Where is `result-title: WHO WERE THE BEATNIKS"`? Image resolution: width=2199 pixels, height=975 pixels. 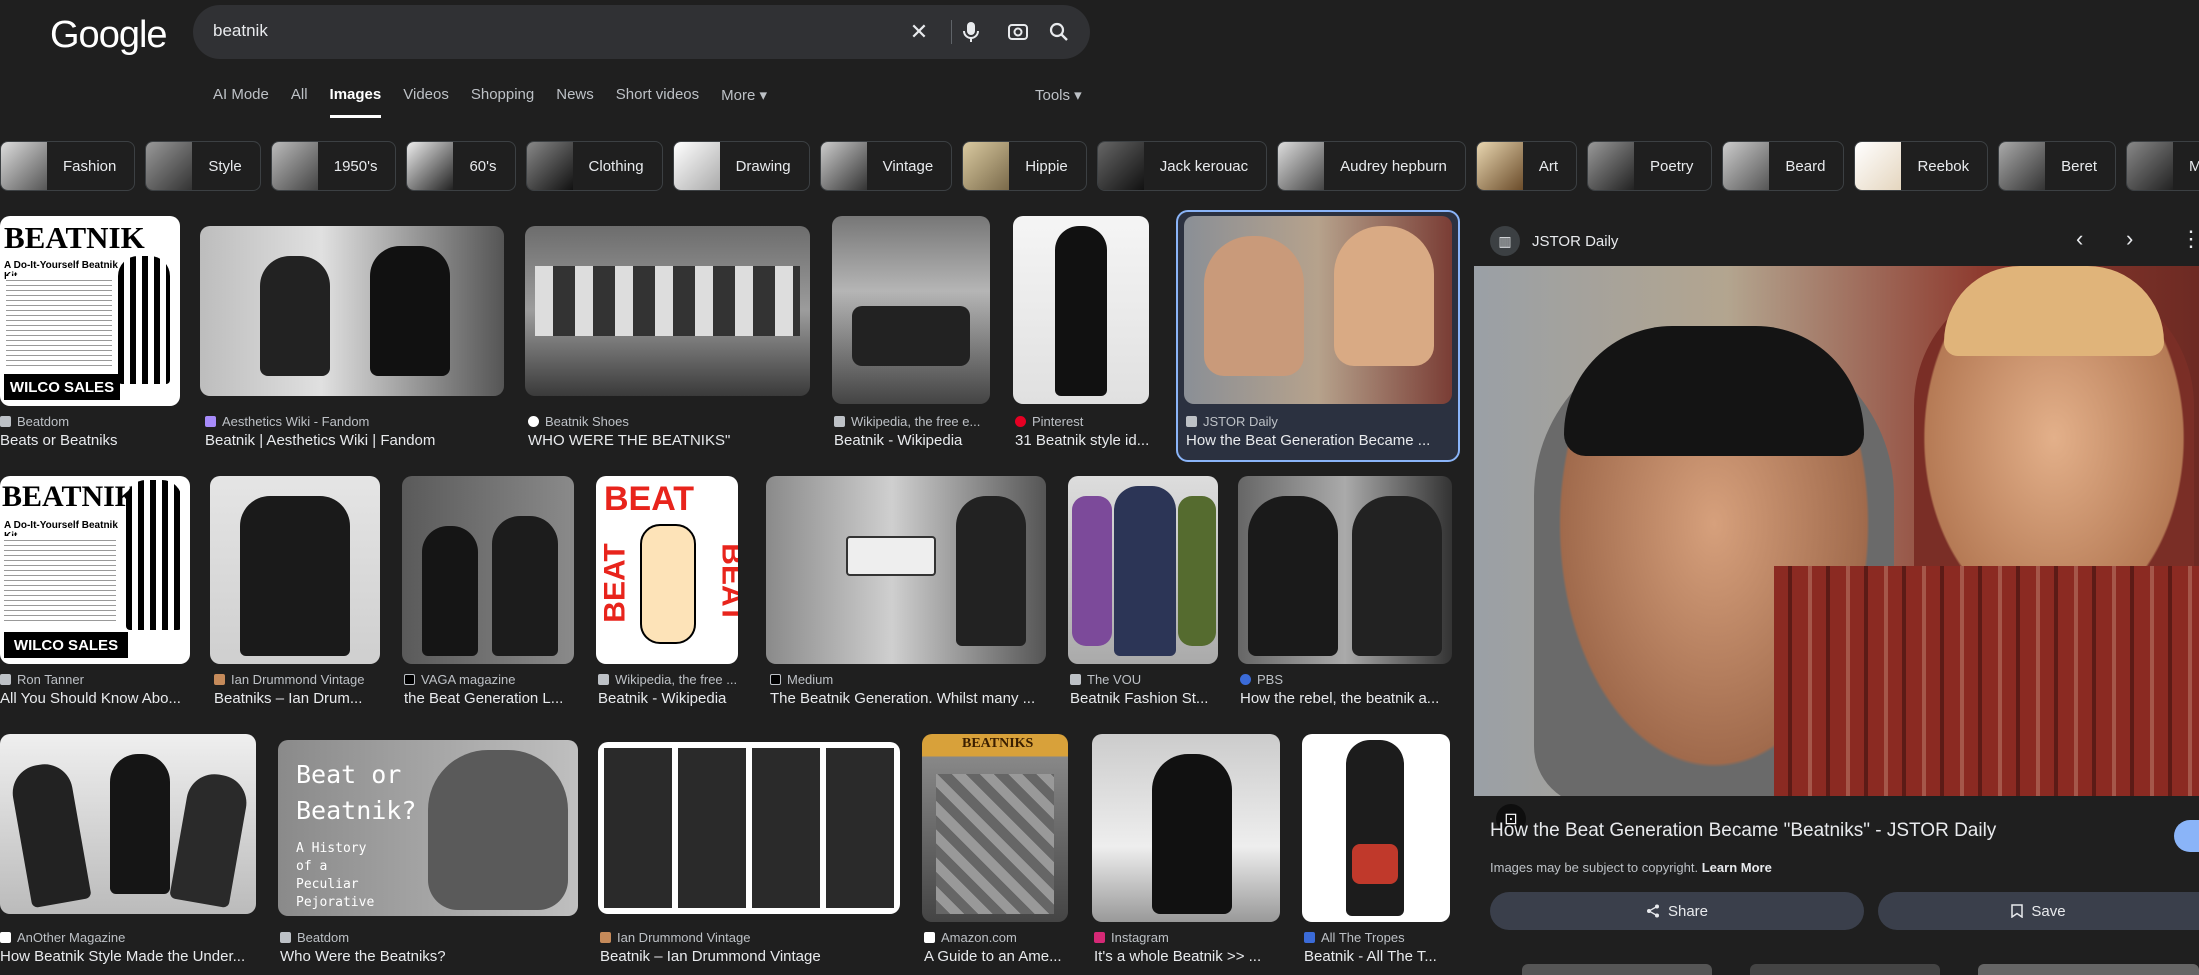
result-title: WHO WERE THE BEATNIKS" is located at coordinates (668, 440).